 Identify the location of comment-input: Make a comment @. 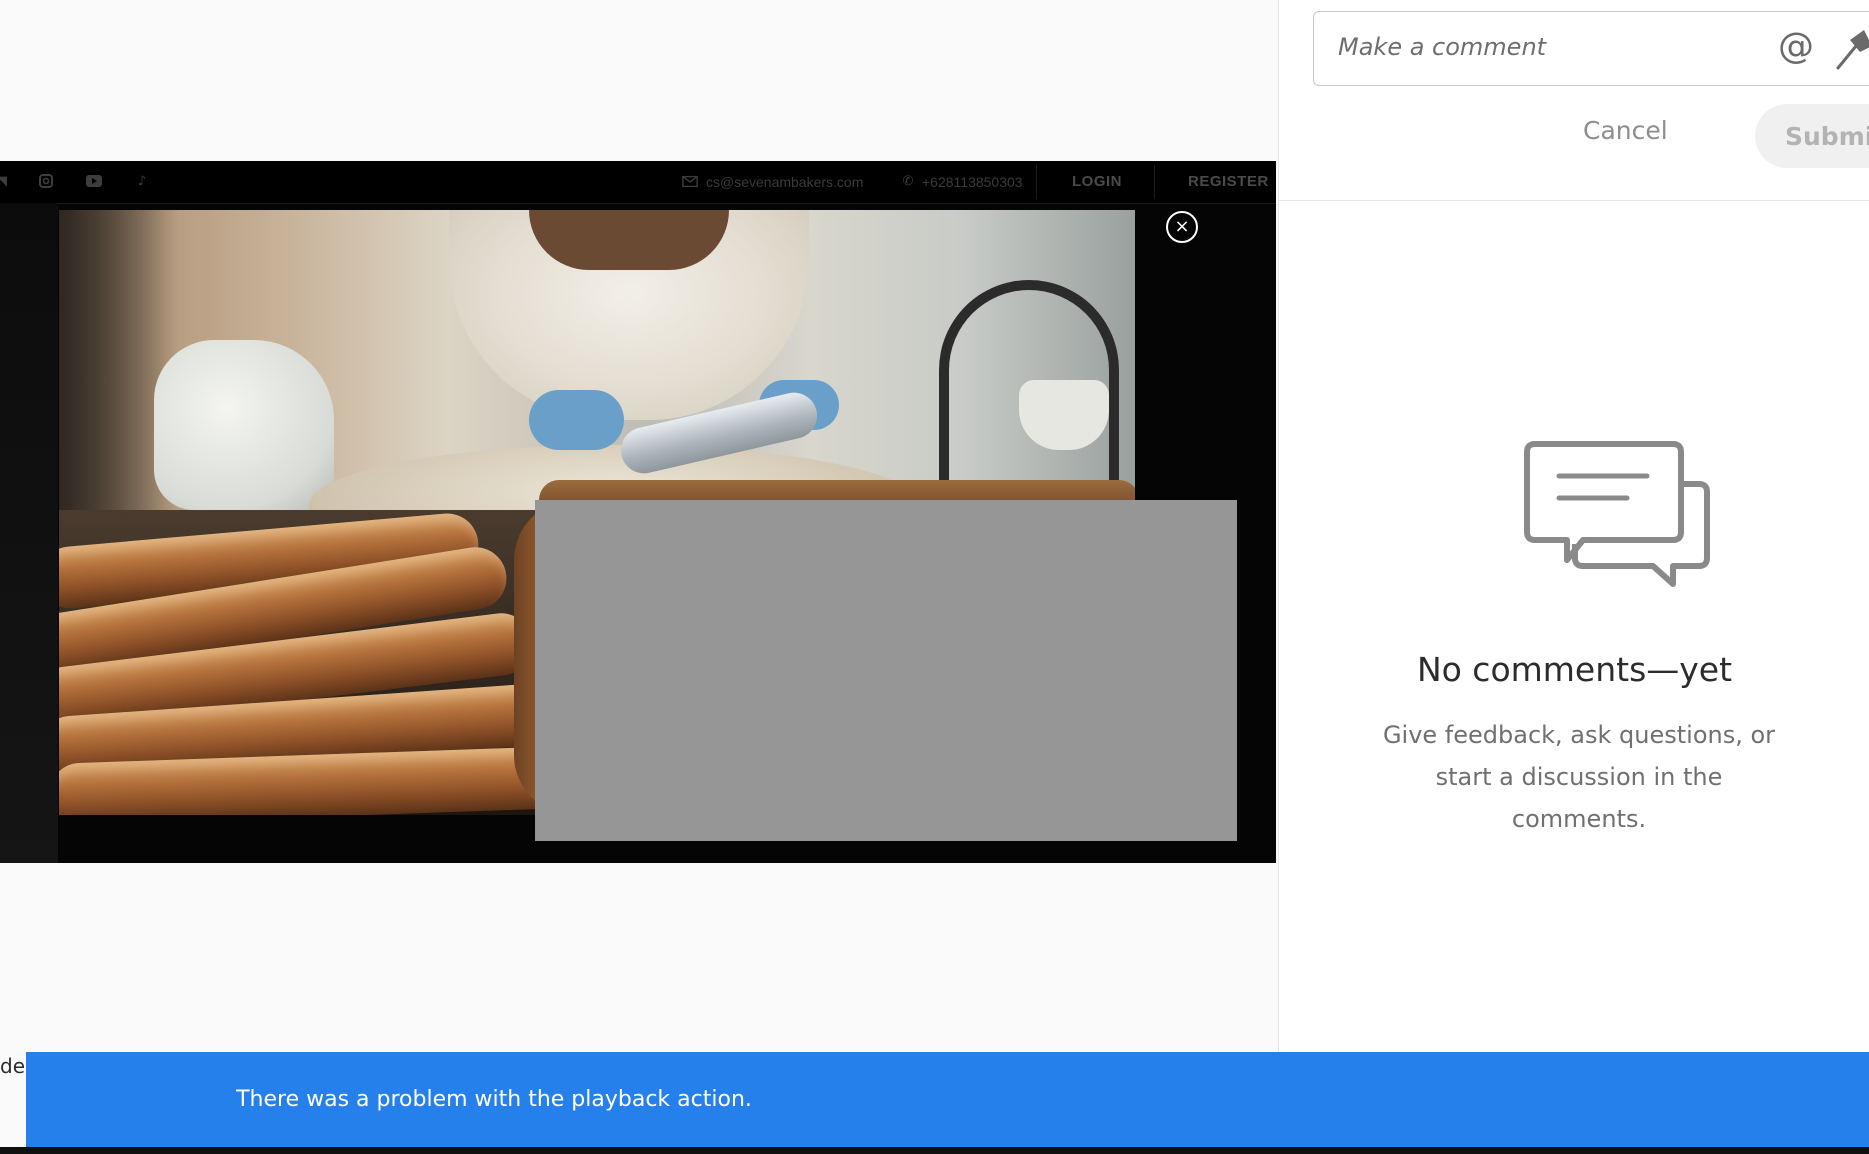
(1591, 48).